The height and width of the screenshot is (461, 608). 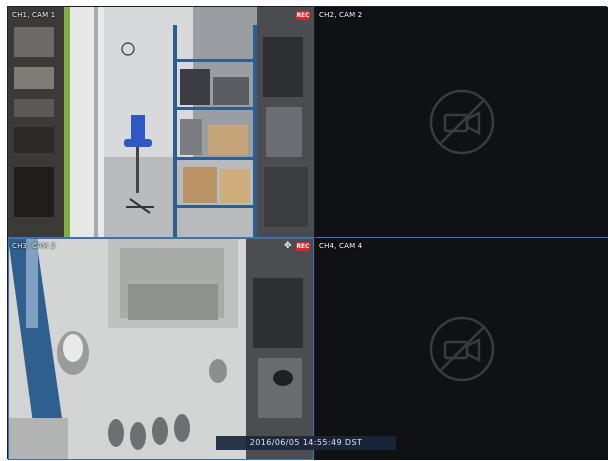 What do you see at coordinates (314, 233) in the screenshot?
I see `grid-divider-vertical` at bounding box center [314, 233].